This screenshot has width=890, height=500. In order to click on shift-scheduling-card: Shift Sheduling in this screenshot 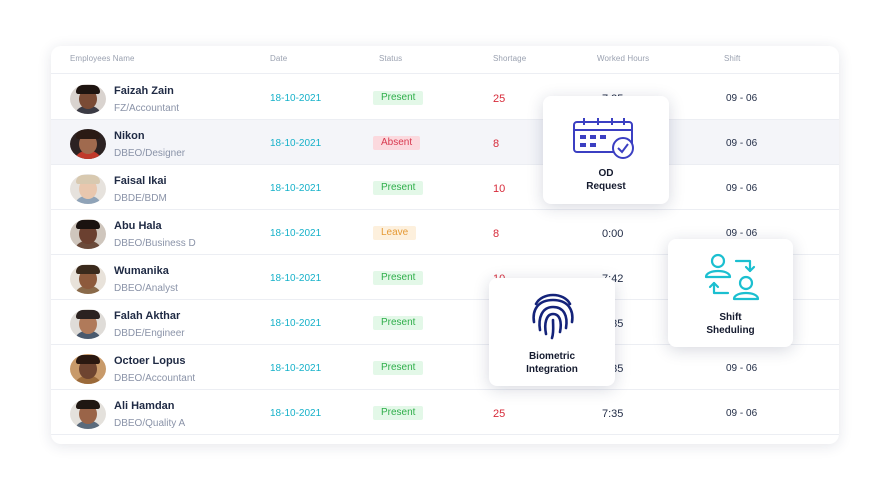, I will do `click(730, 293)`.